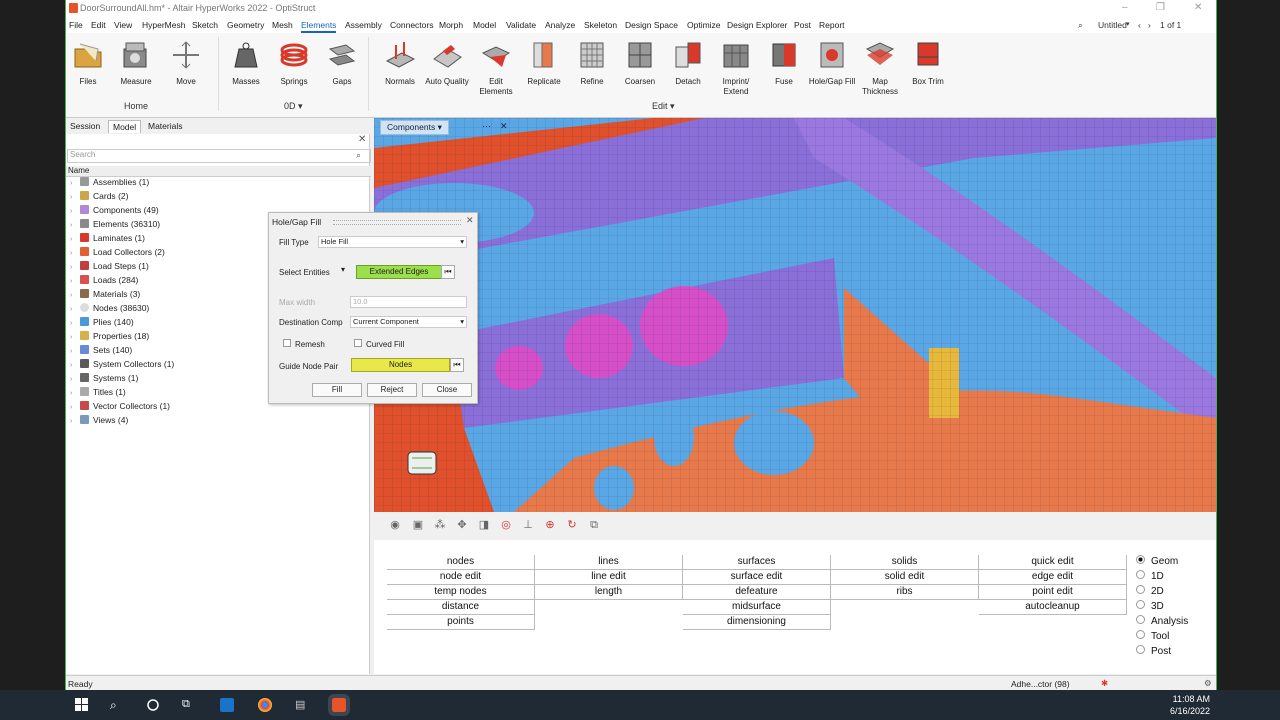 This screenshot has width=1280, height=720. I want to click on tab-materials: Materials, so click(165, 126).